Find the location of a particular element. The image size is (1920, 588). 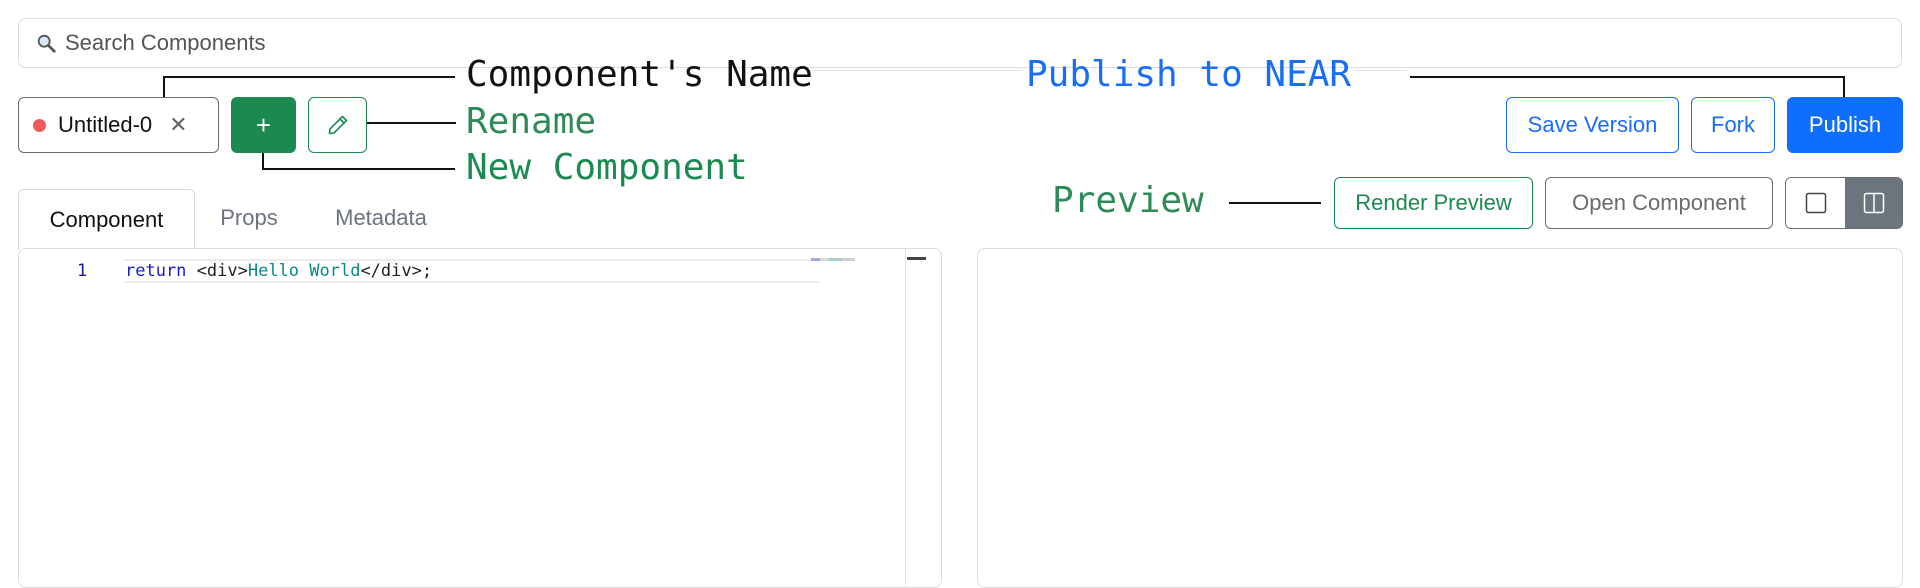

annotation-component-name: Component's Name is located at coordinates (639, 74).